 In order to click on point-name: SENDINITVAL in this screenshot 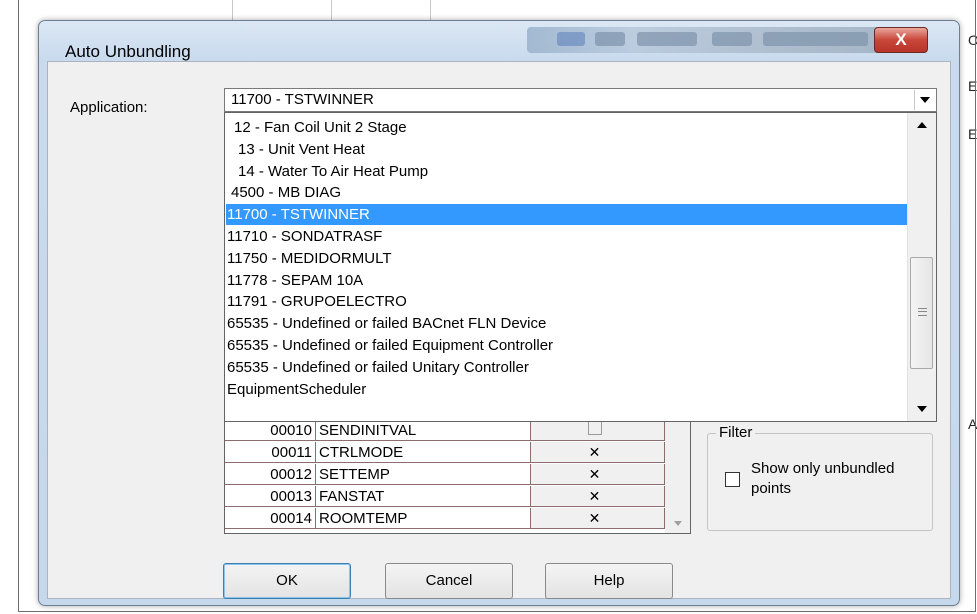, I will do `click(423, 430)`.